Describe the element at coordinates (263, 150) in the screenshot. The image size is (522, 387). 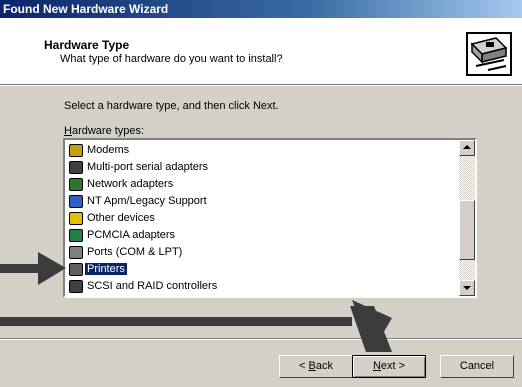
I see `list-item: Modems` at that location.